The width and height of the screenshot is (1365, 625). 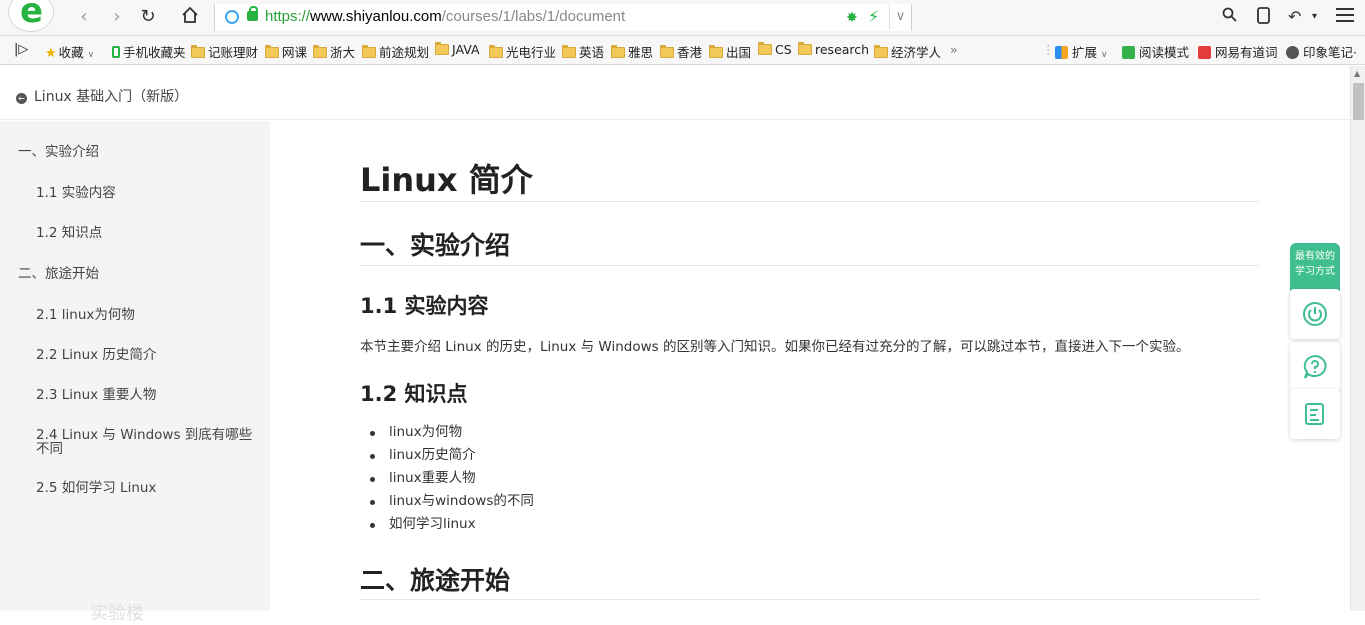 I want to click on scroll-up-icon: ▲, so click(x=1357, y=73).